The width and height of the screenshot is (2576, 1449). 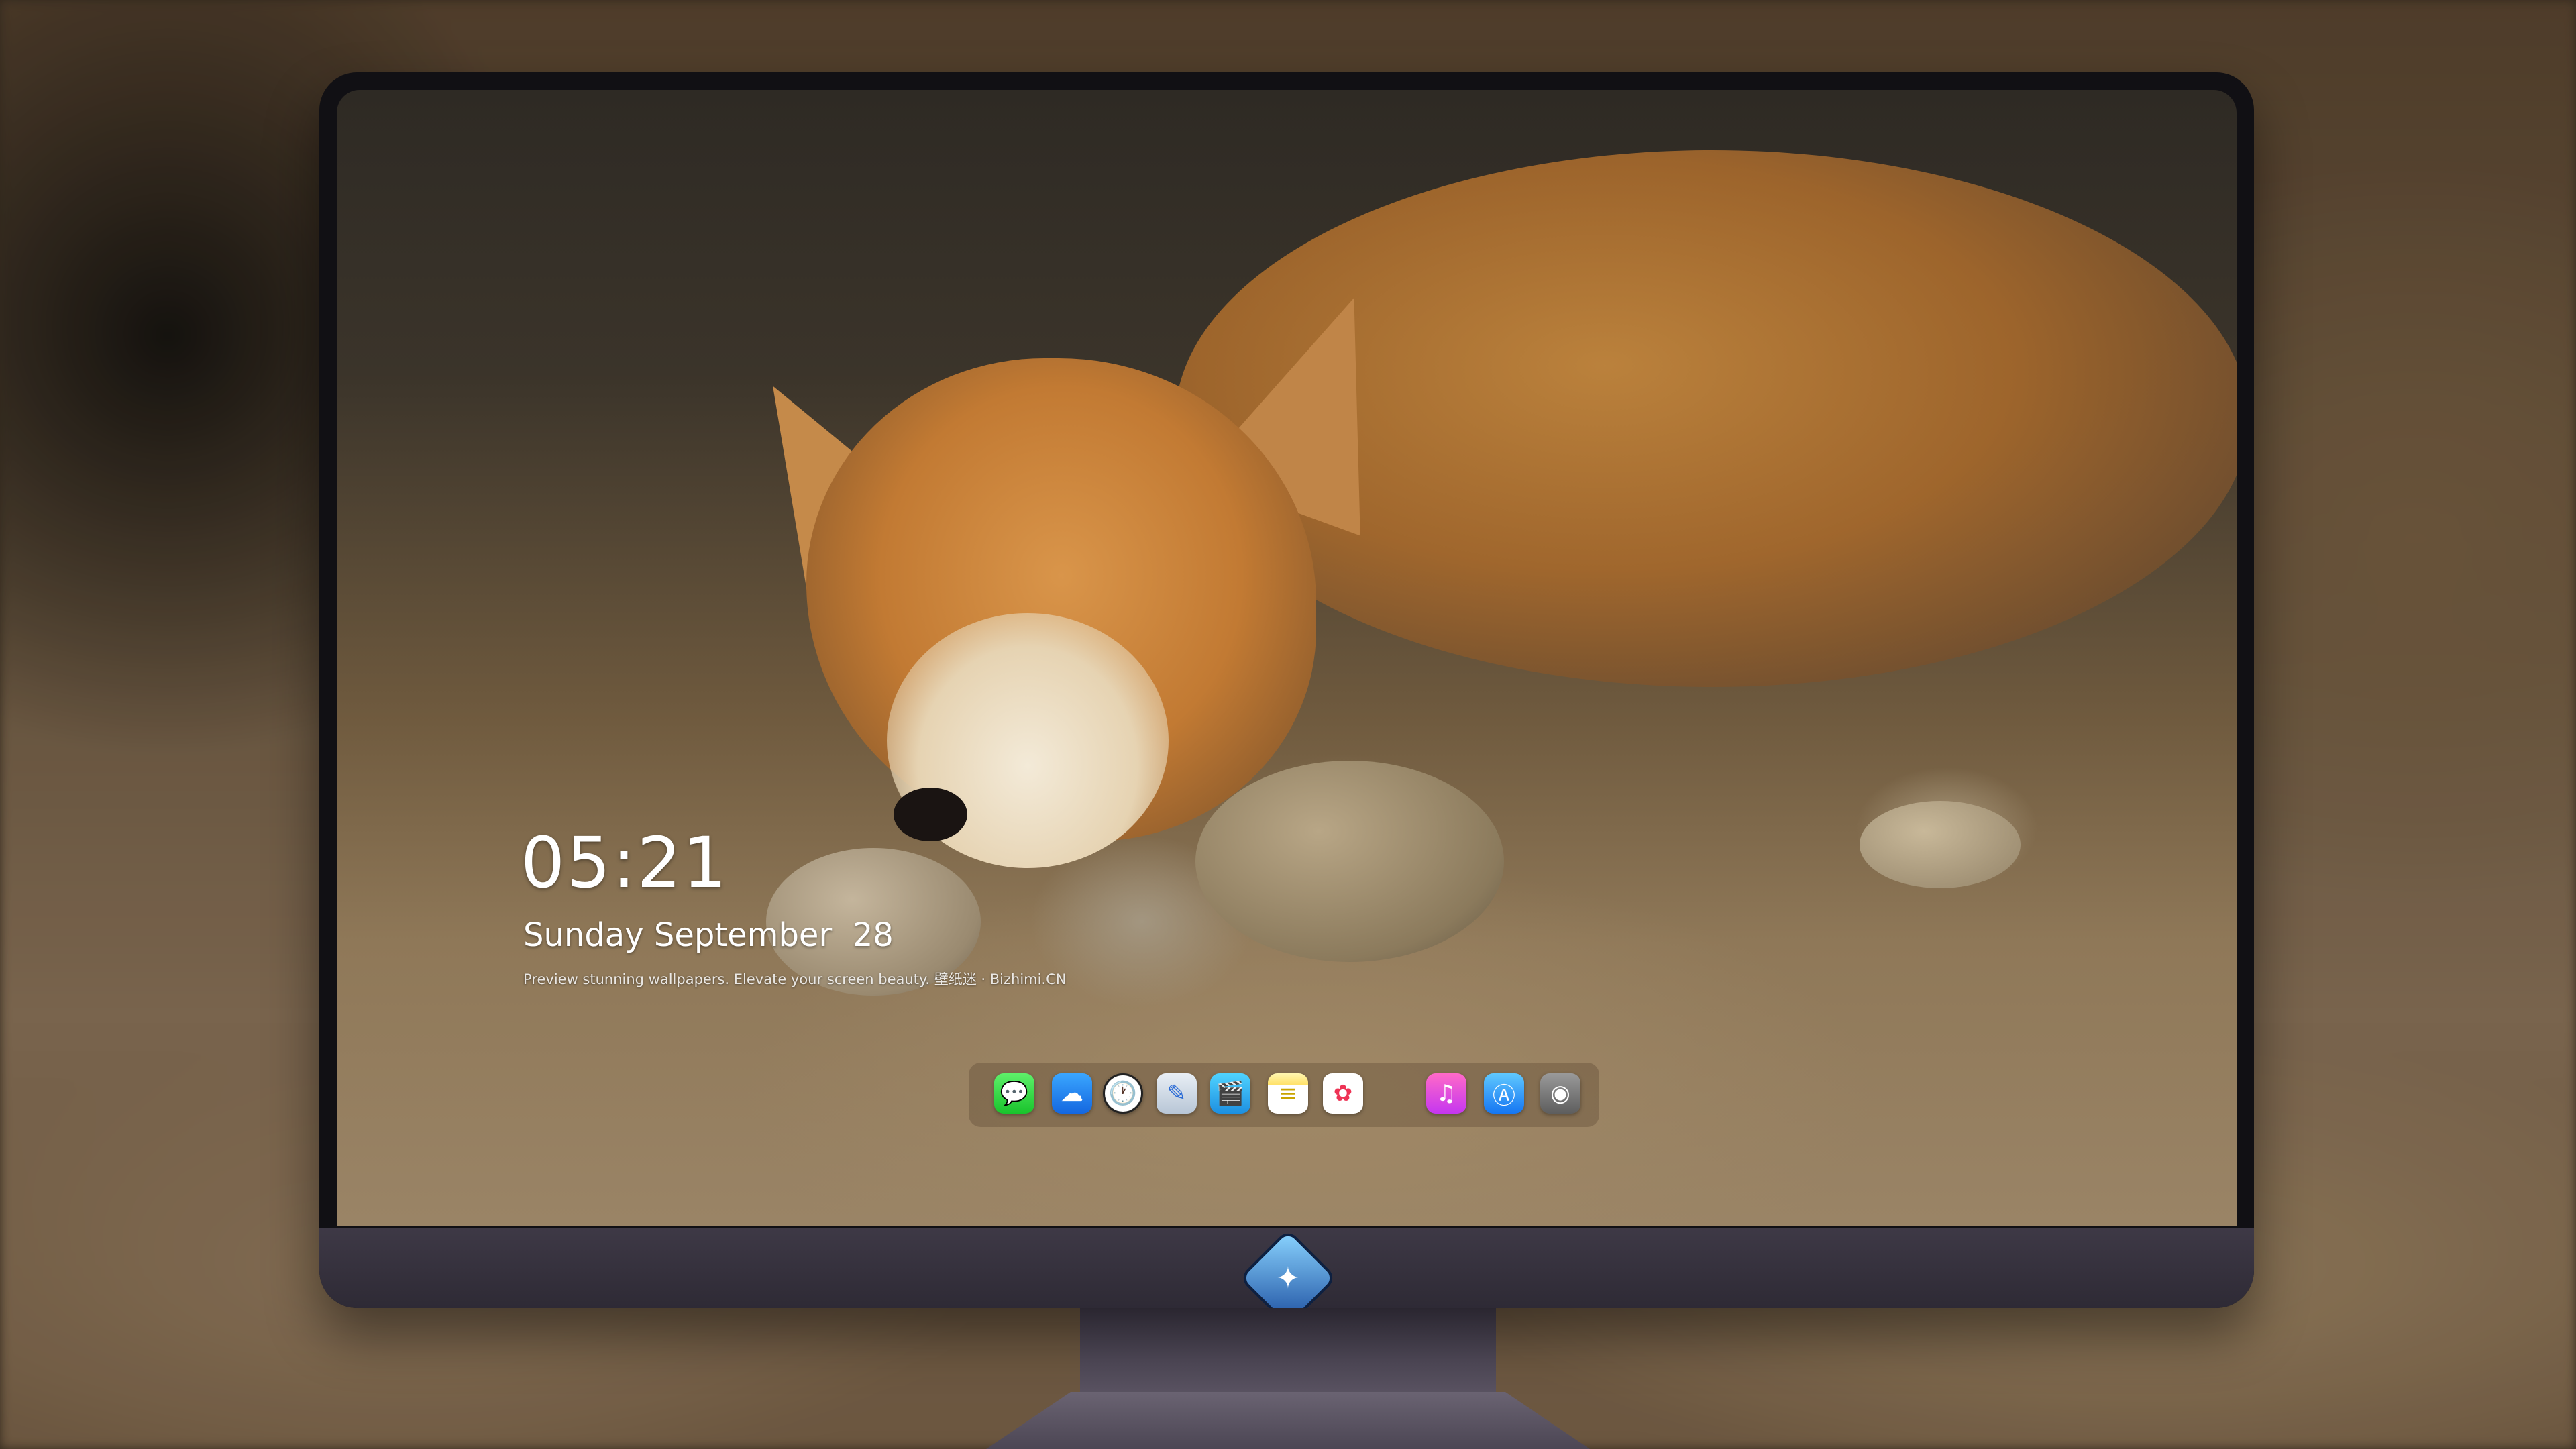 I want to click on notes-icon: ≡, so click(x=1288, y=1093).